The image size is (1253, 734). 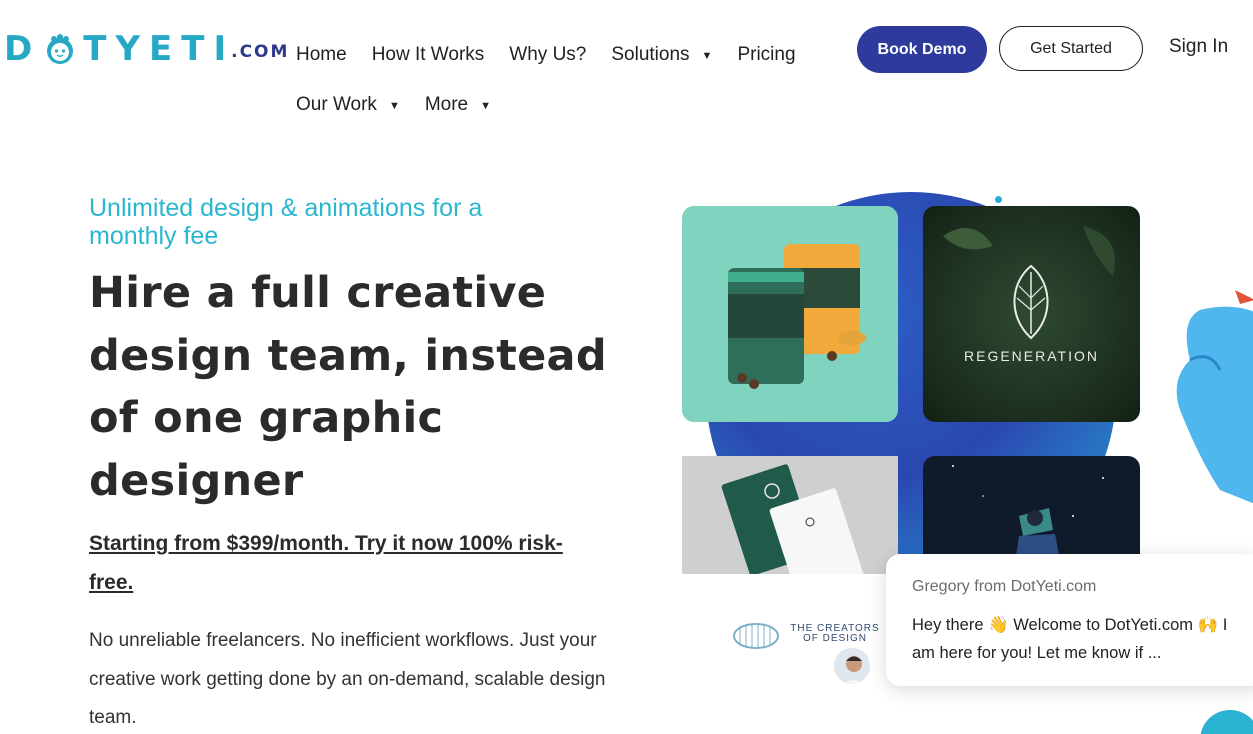 What do you see at coordinates (446, 104) in the screenshot?
I see `nav-item-label: More` at bounding box center [446, 104].